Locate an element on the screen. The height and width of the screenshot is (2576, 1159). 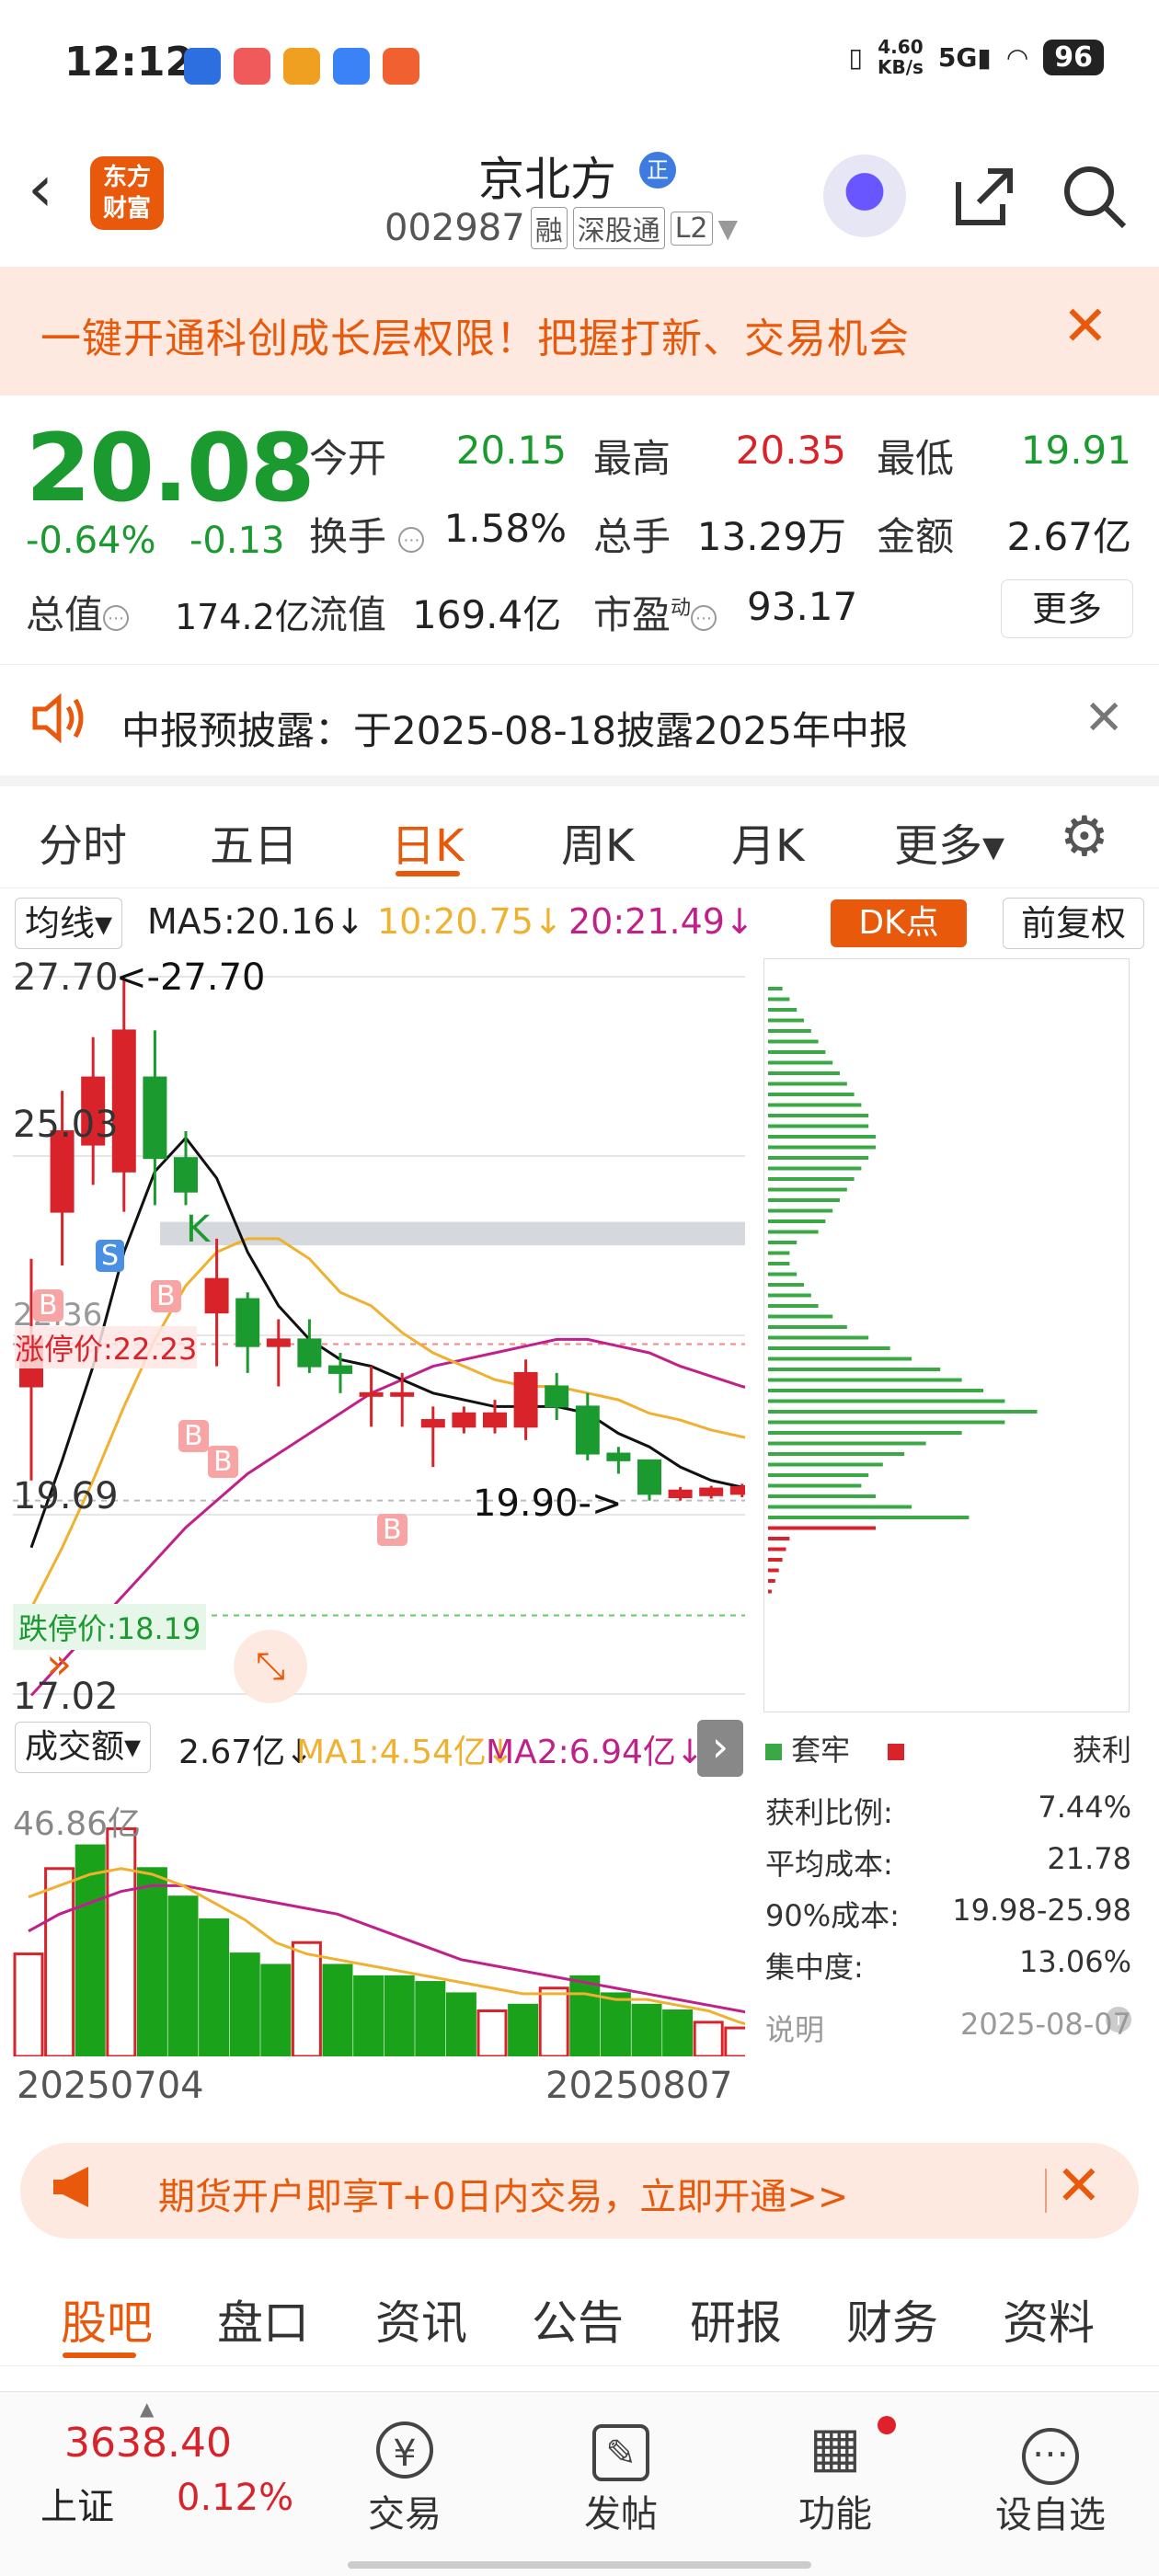
tab-orderbook: 盘口 is located at coordinates (263, 2319).